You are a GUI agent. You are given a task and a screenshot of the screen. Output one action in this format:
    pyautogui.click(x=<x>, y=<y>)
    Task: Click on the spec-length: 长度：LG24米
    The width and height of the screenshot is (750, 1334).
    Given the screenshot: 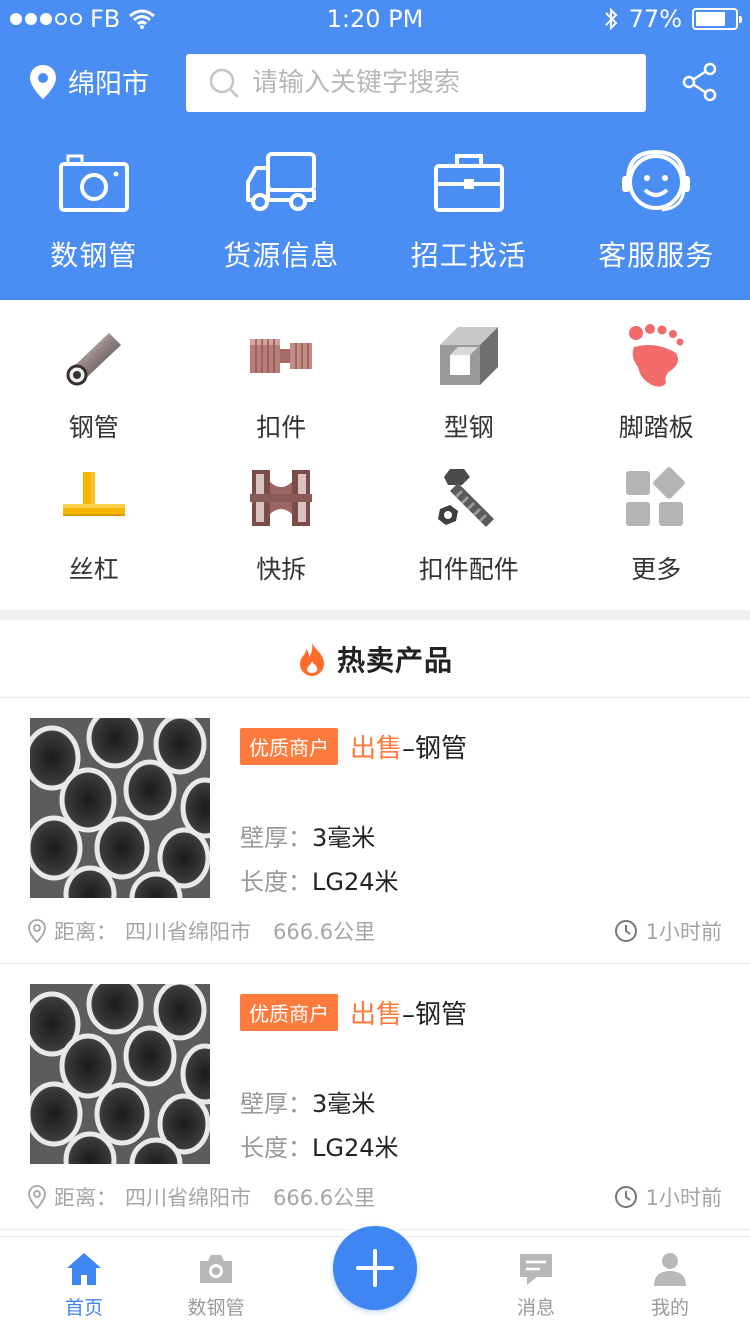 What is the action you would take?
    pyautogui.click(x=319, y=1145)
    